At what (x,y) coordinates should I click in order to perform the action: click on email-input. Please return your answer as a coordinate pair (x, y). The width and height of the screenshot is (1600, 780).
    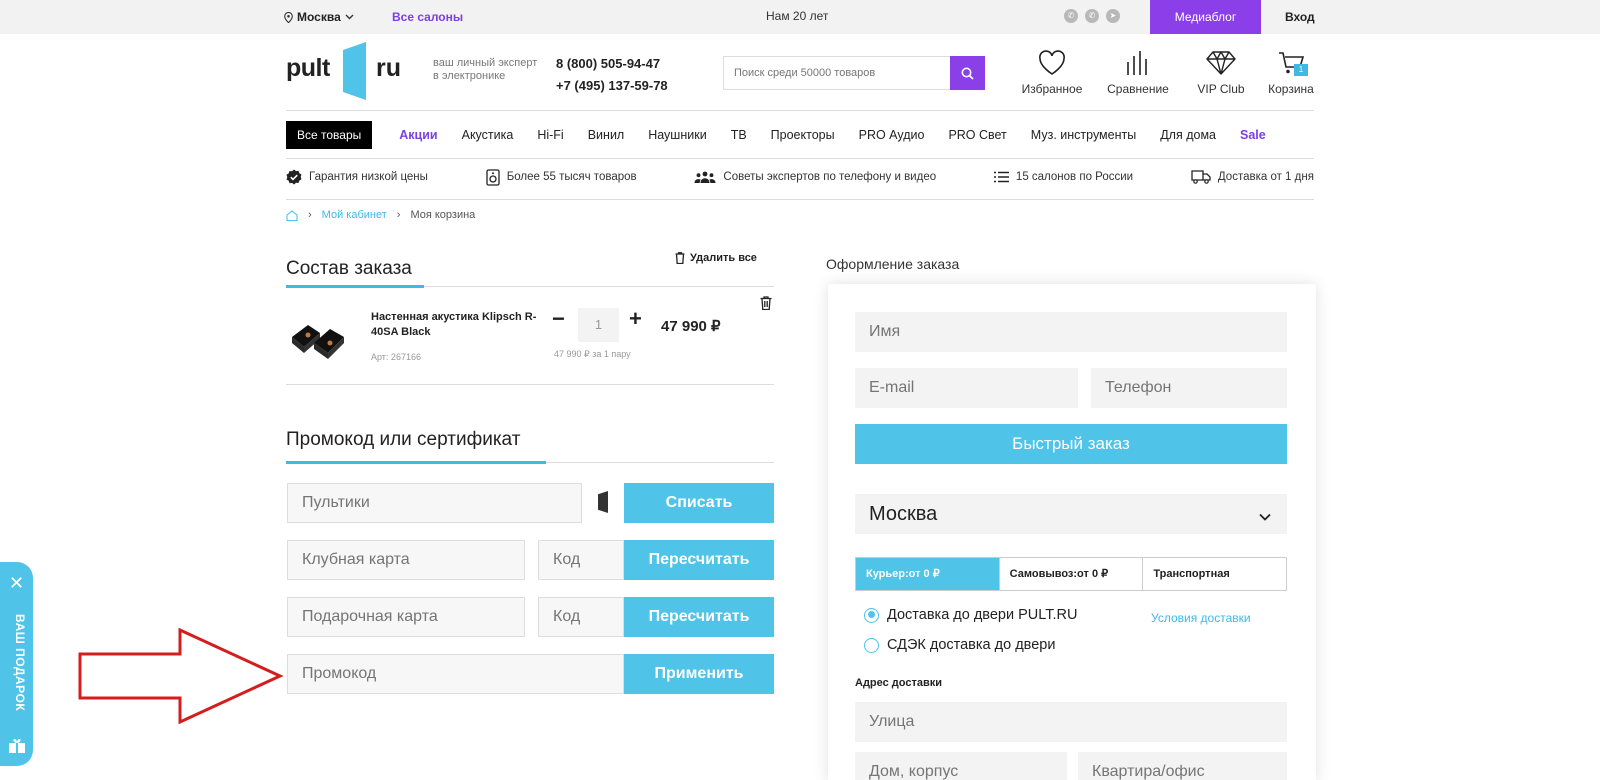
    Looking at the image, I should click on (966, 388).